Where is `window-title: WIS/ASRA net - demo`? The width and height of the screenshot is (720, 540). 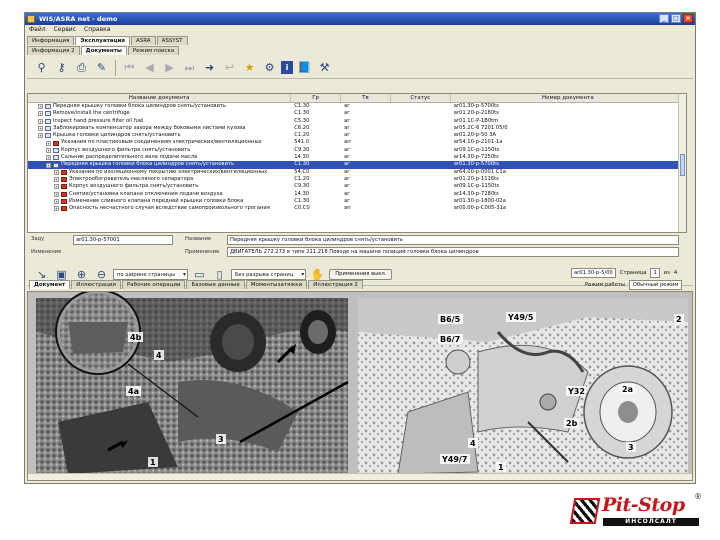
window-title: WIS/ASRA net - demo is located at coordinates (78, 19).